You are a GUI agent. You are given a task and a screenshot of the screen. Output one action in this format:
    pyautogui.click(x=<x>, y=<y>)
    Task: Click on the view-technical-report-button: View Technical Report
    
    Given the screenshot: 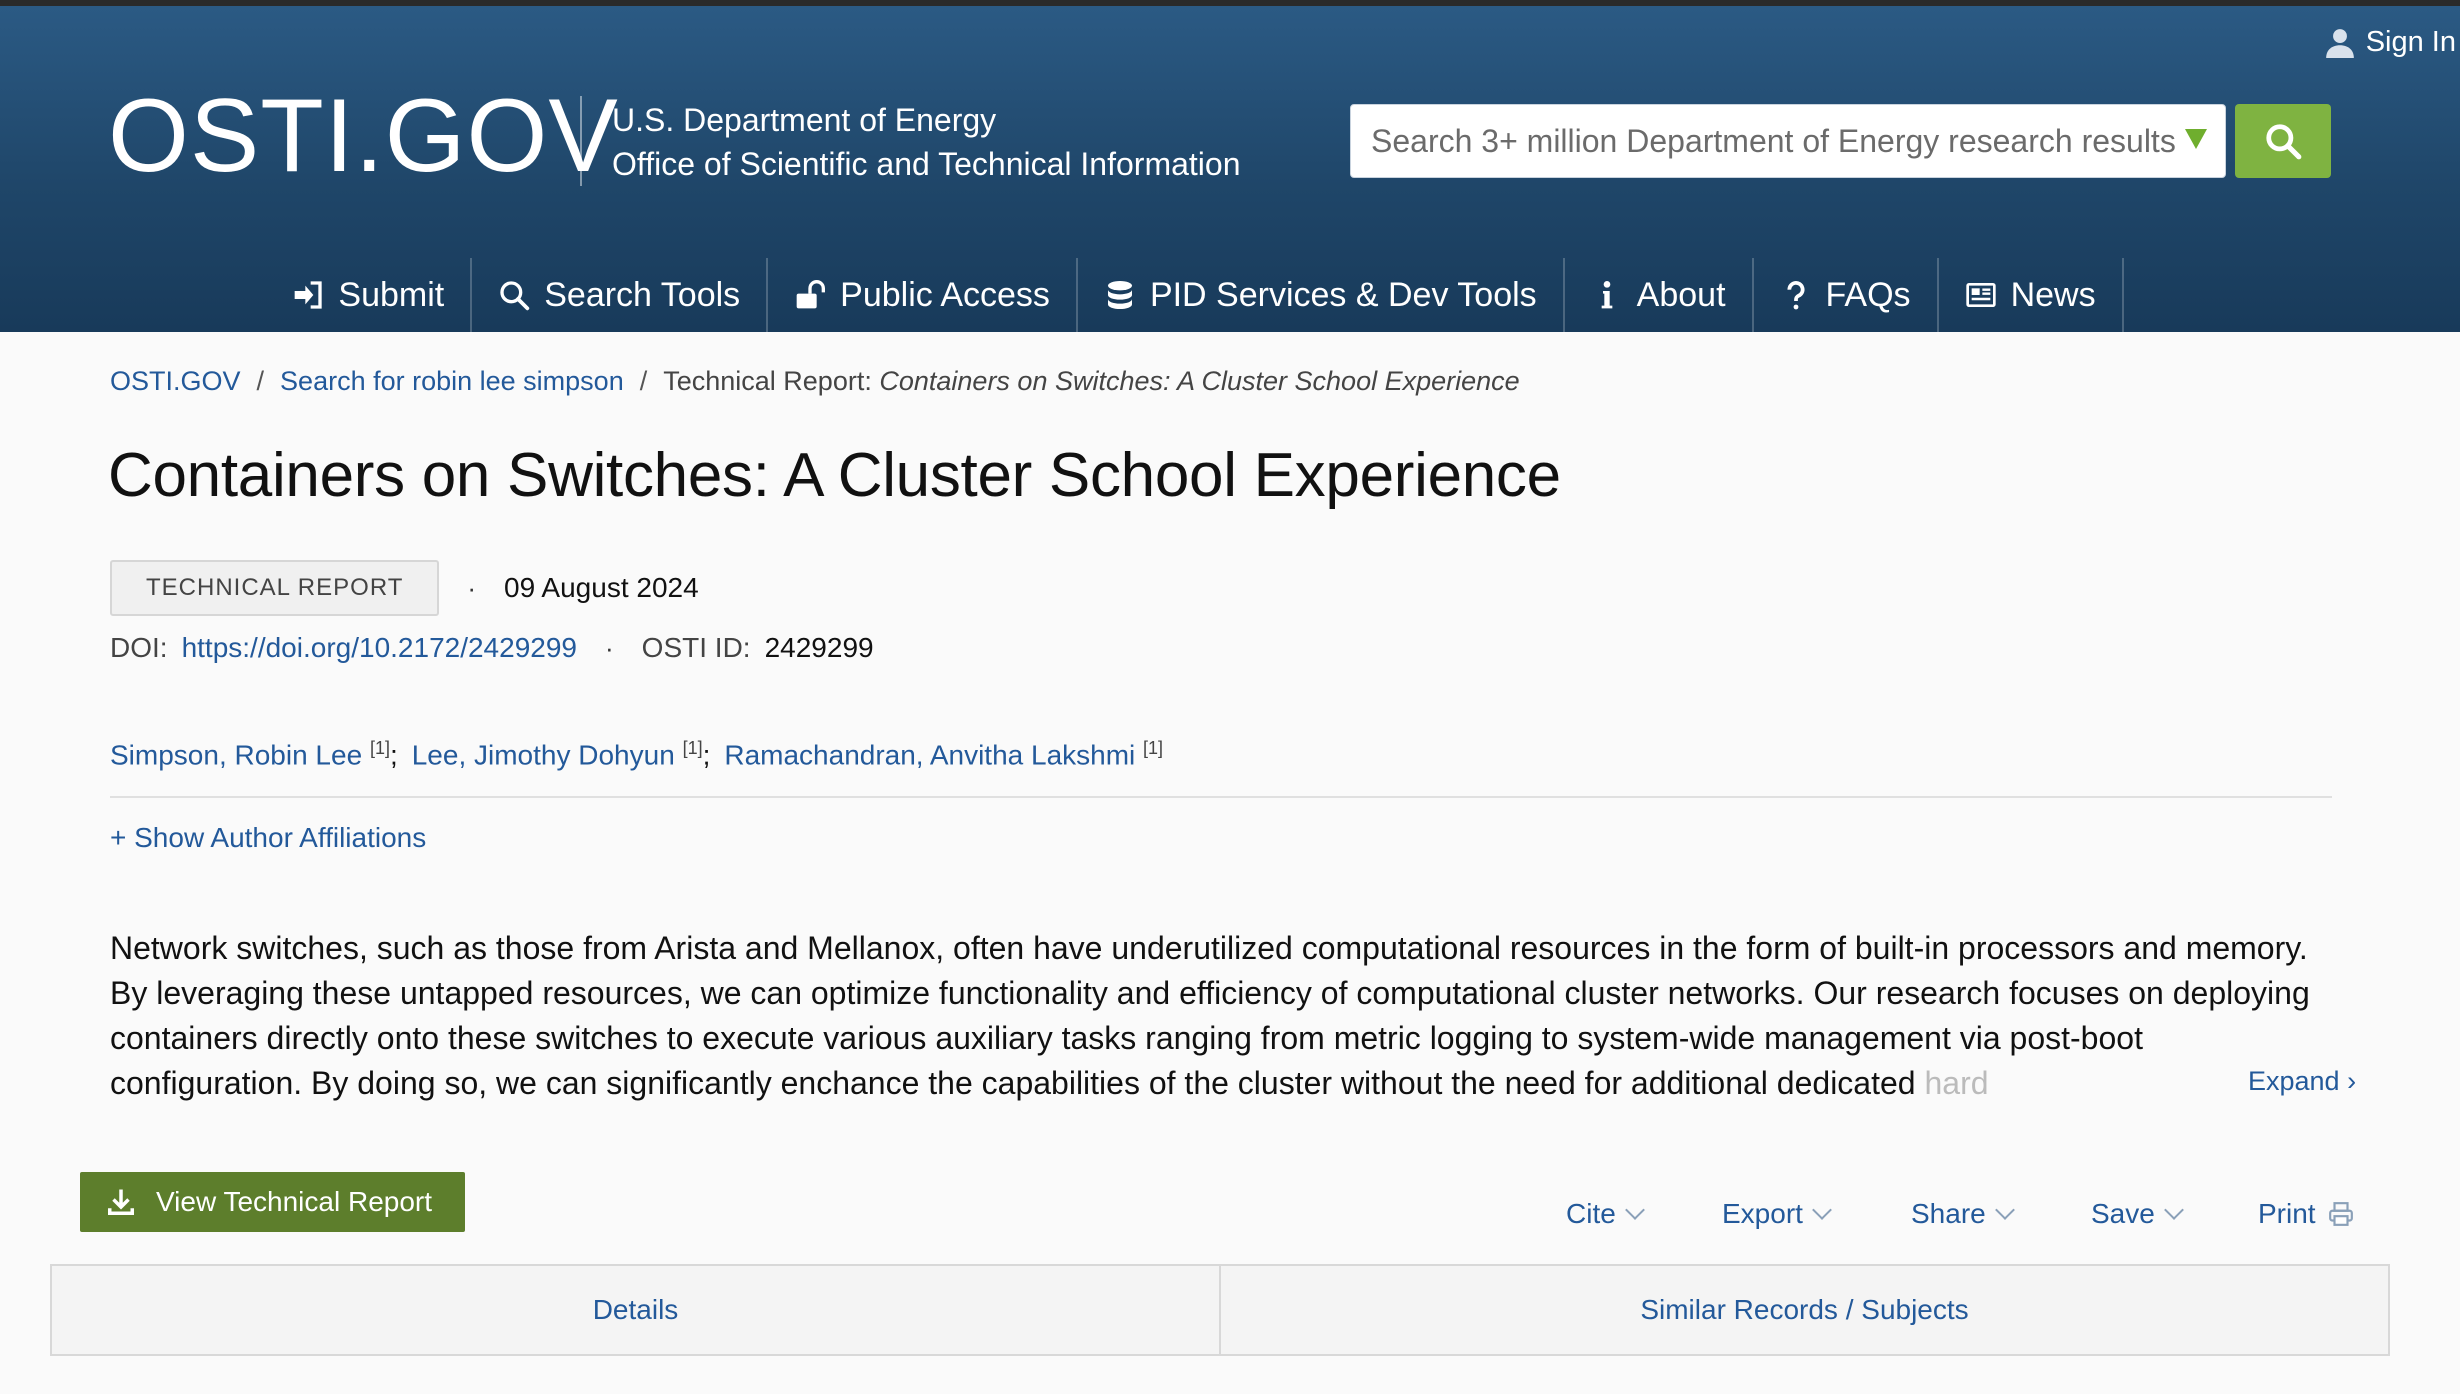 What is the action you would take?
    pyautogui.click(x=272, y=1202)
    